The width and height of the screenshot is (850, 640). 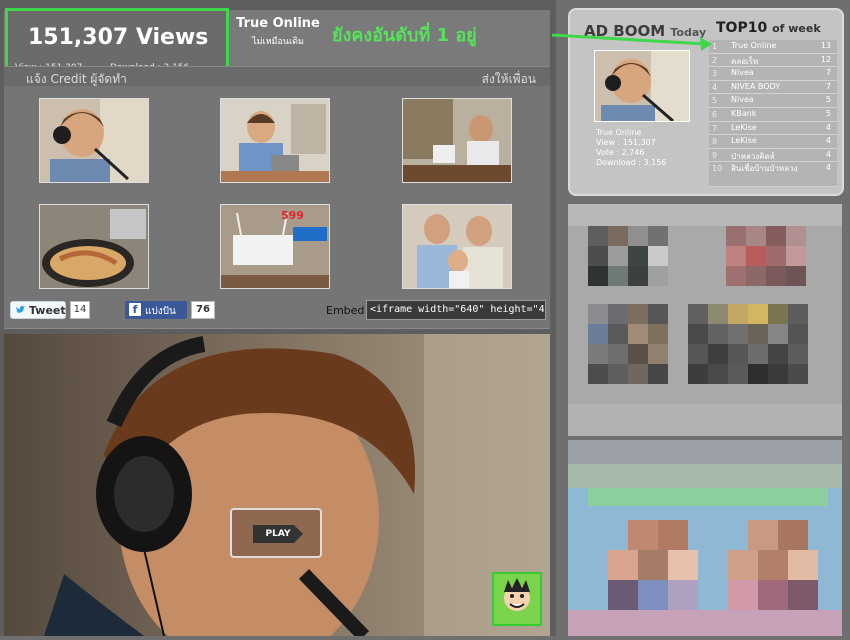 What do you see at coordinates (160, 311) in the screenshot?
I see `facebook-share-label: แบ่งปัน` at bounding box center [160, 311].